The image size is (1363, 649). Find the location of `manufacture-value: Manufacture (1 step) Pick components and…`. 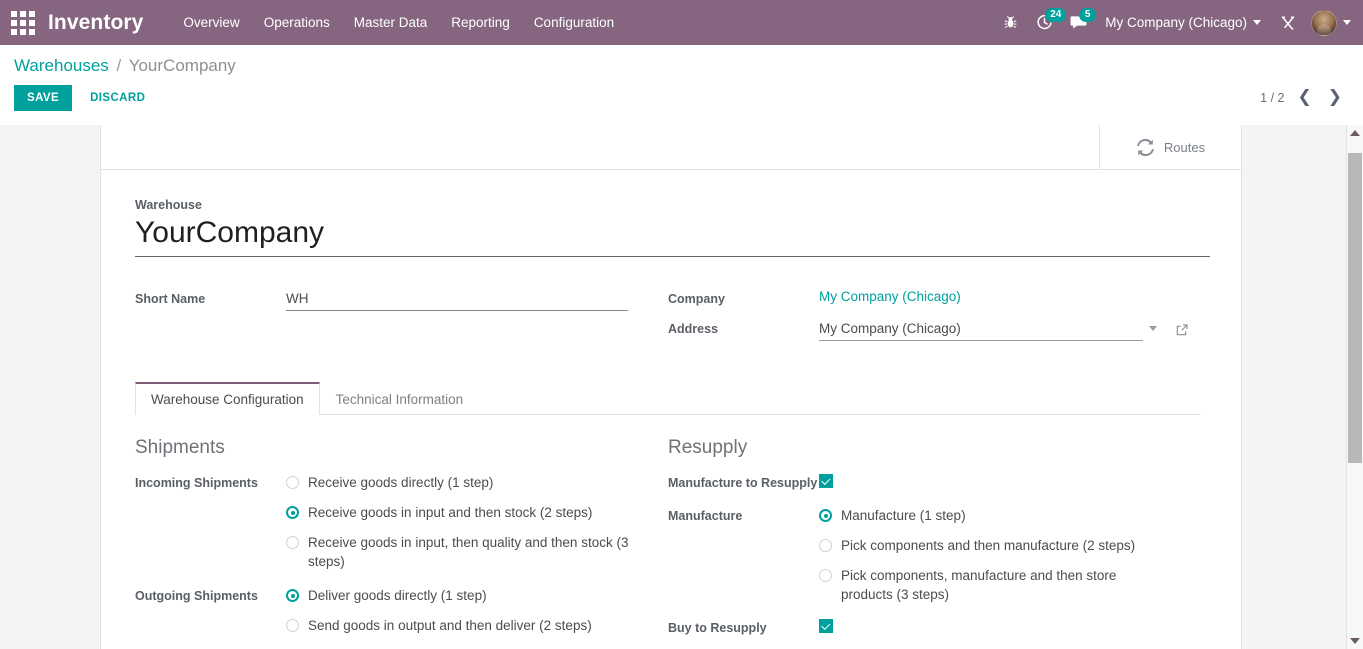

manufacture-value: Manufacture (1 step) Pick components and… is located at coordinates (1010, 554).